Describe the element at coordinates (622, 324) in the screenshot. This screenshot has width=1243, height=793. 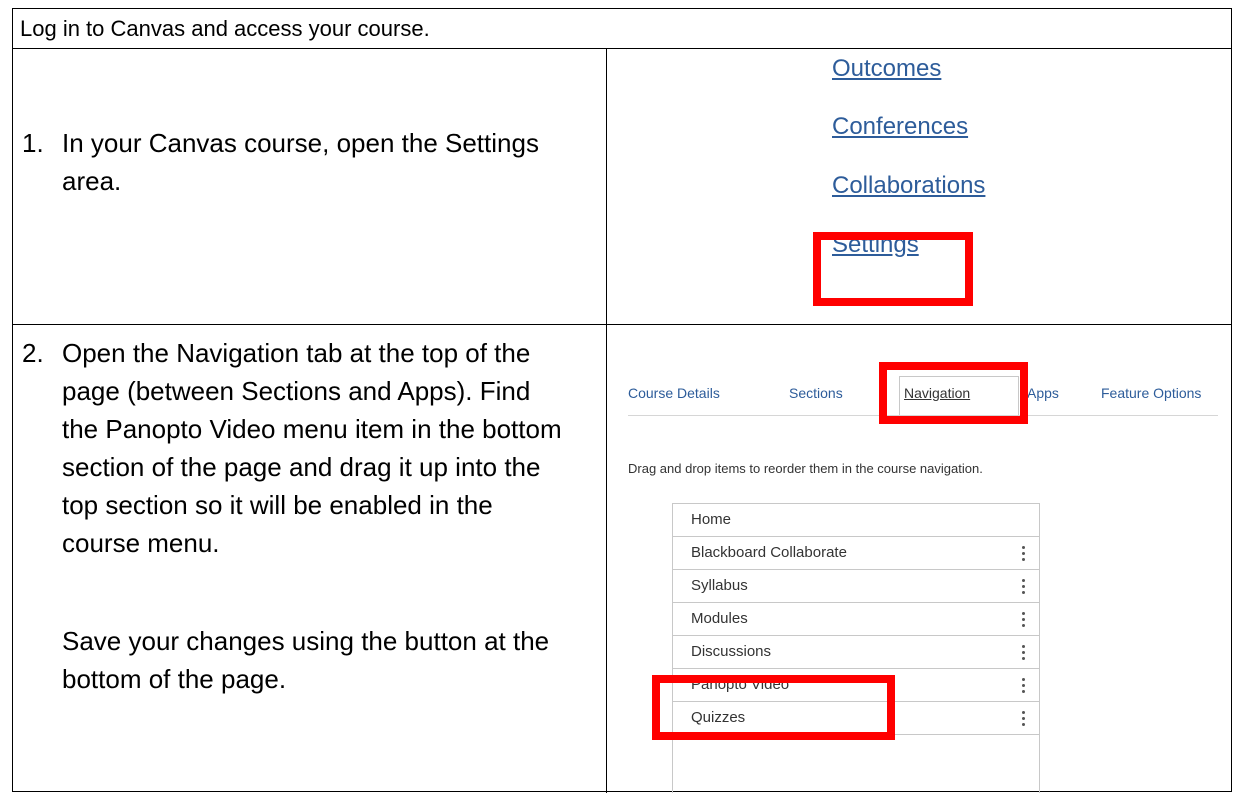
I see `row-divider` at that location.